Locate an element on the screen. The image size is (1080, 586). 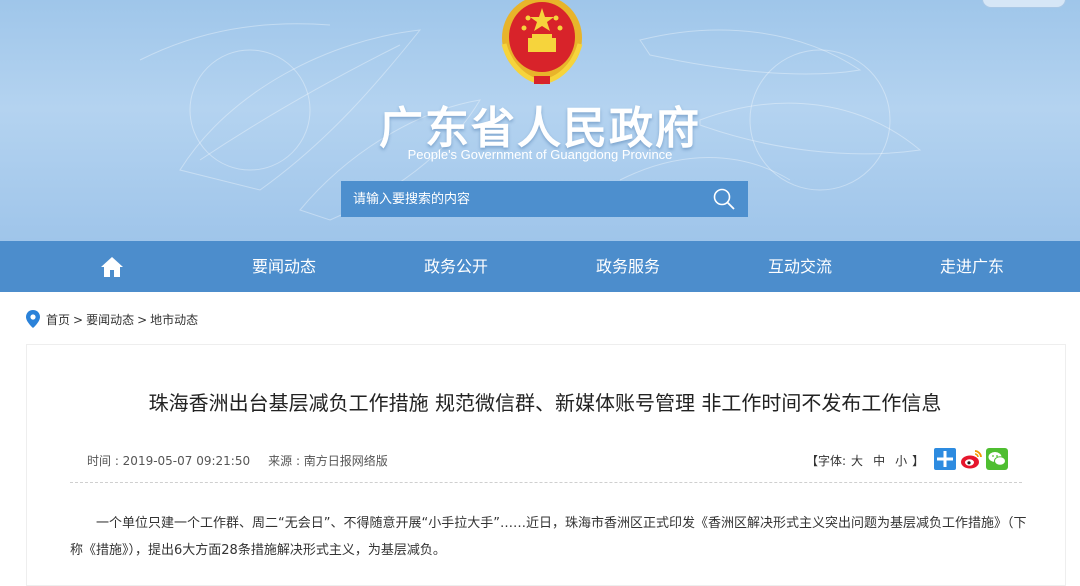
font-size-close: 】 is located at coordinates (918, 461).